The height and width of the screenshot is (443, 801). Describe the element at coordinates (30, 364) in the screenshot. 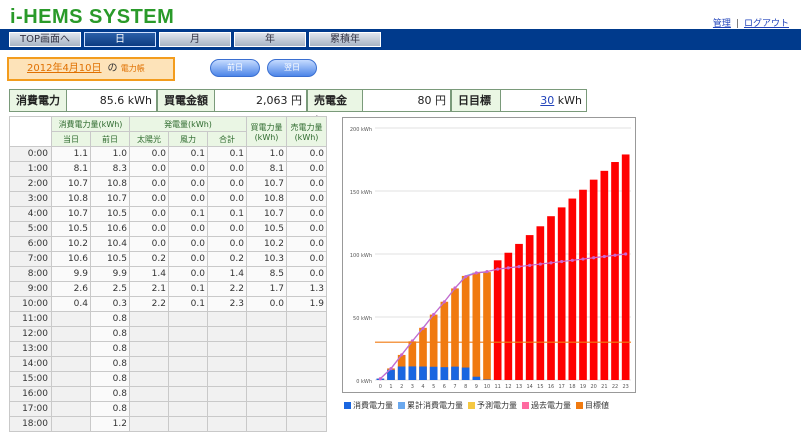

I see `row-time: 14:00` at that location.